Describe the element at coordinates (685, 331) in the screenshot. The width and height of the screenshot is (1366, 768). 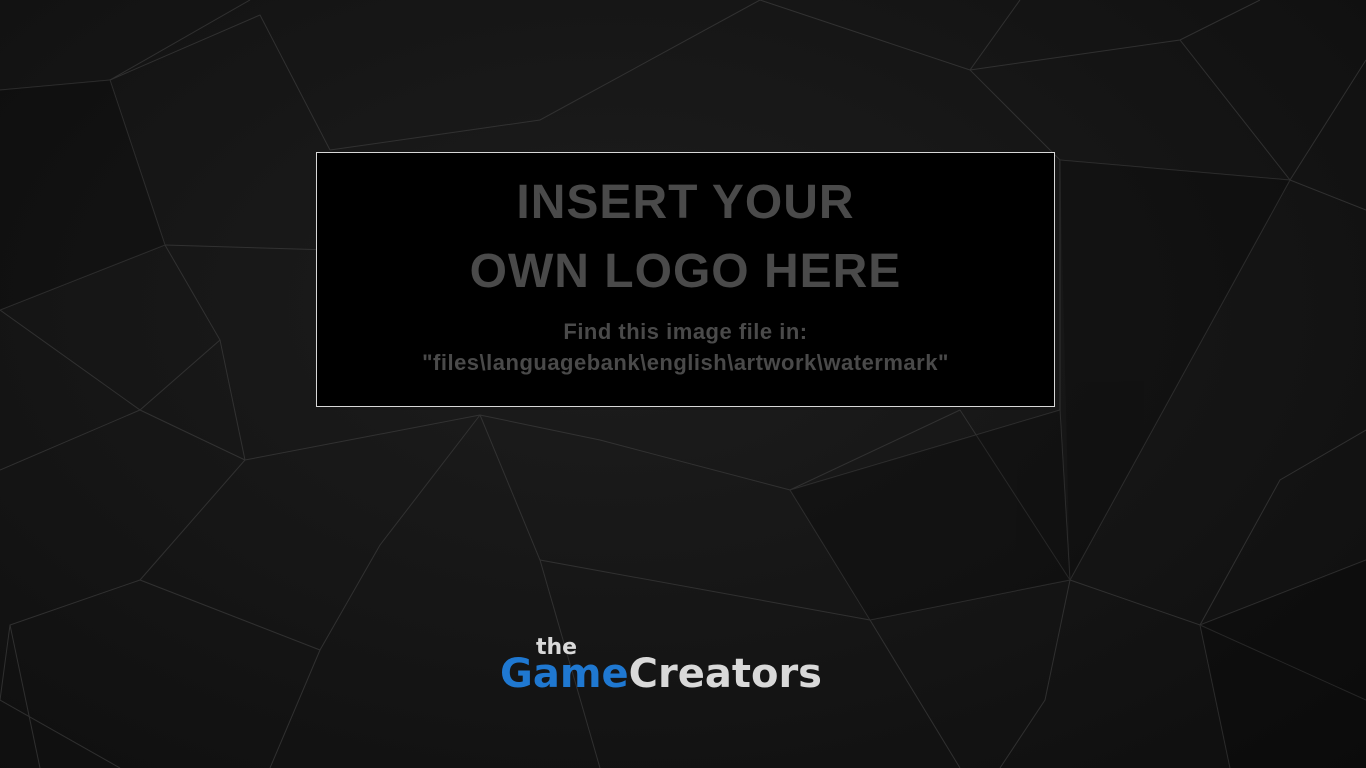
I see `logo-placeholder-info-line1: Find this image file in:` at that location.